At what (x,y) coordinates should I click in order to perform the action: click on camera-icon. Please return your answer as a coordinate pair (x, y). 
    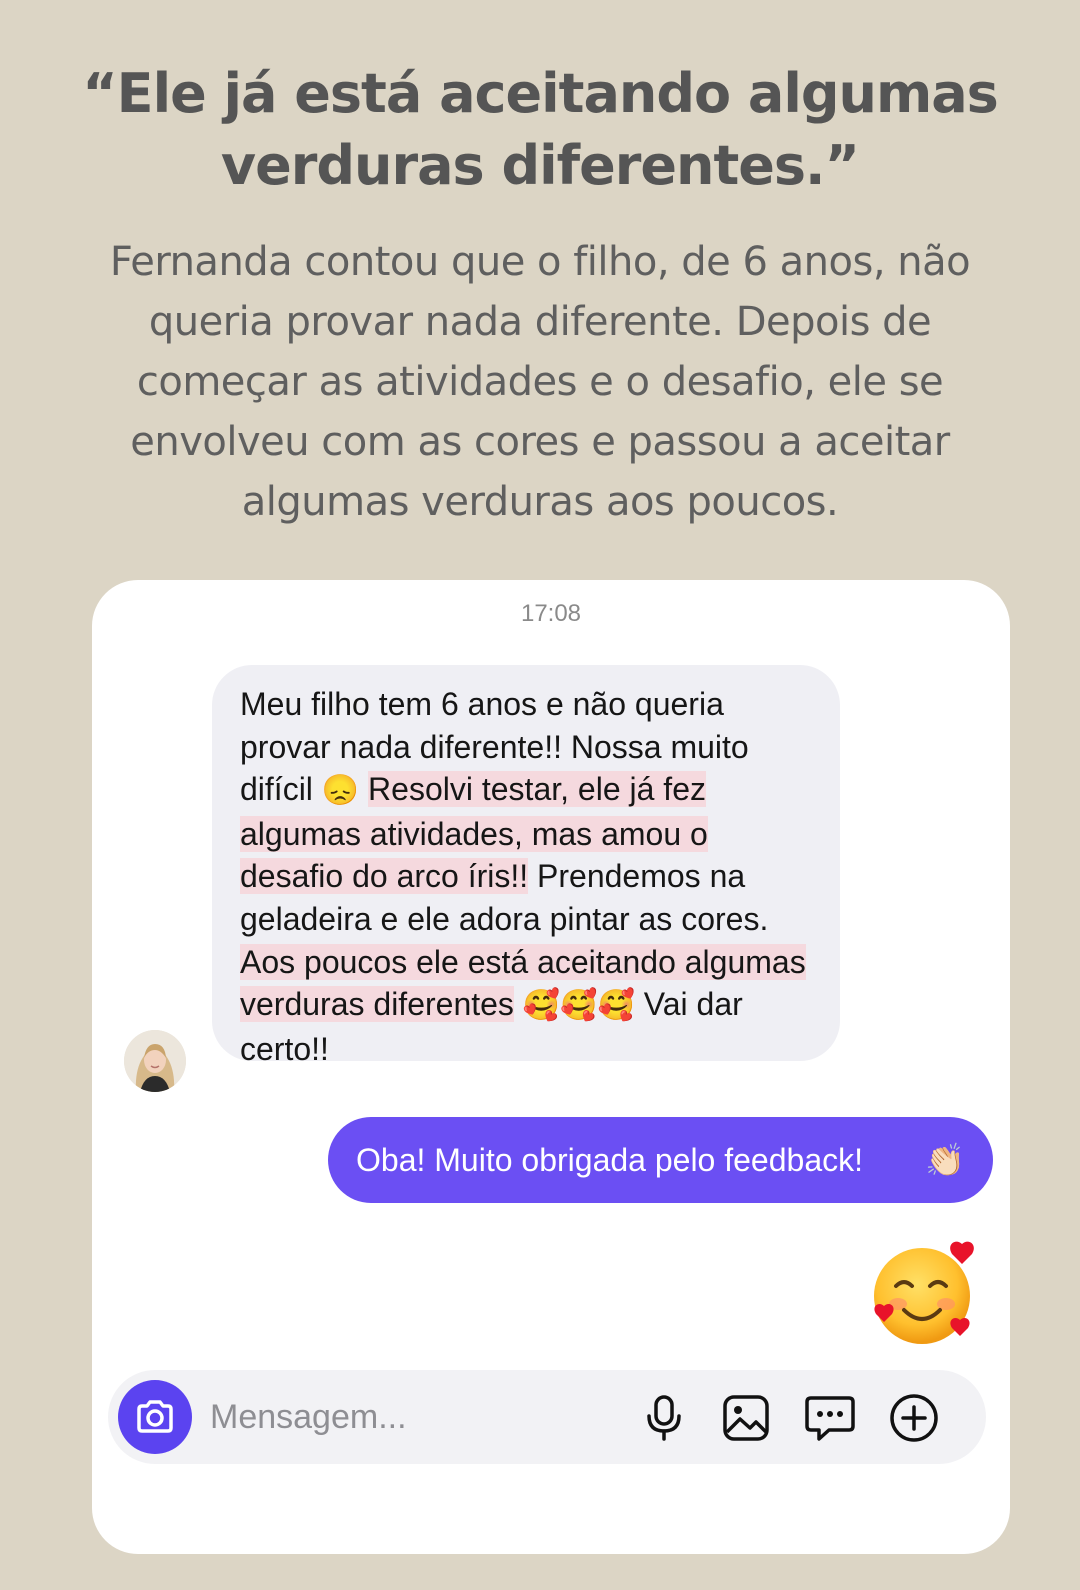
    Looking at the image, I should click on (155, 1416).